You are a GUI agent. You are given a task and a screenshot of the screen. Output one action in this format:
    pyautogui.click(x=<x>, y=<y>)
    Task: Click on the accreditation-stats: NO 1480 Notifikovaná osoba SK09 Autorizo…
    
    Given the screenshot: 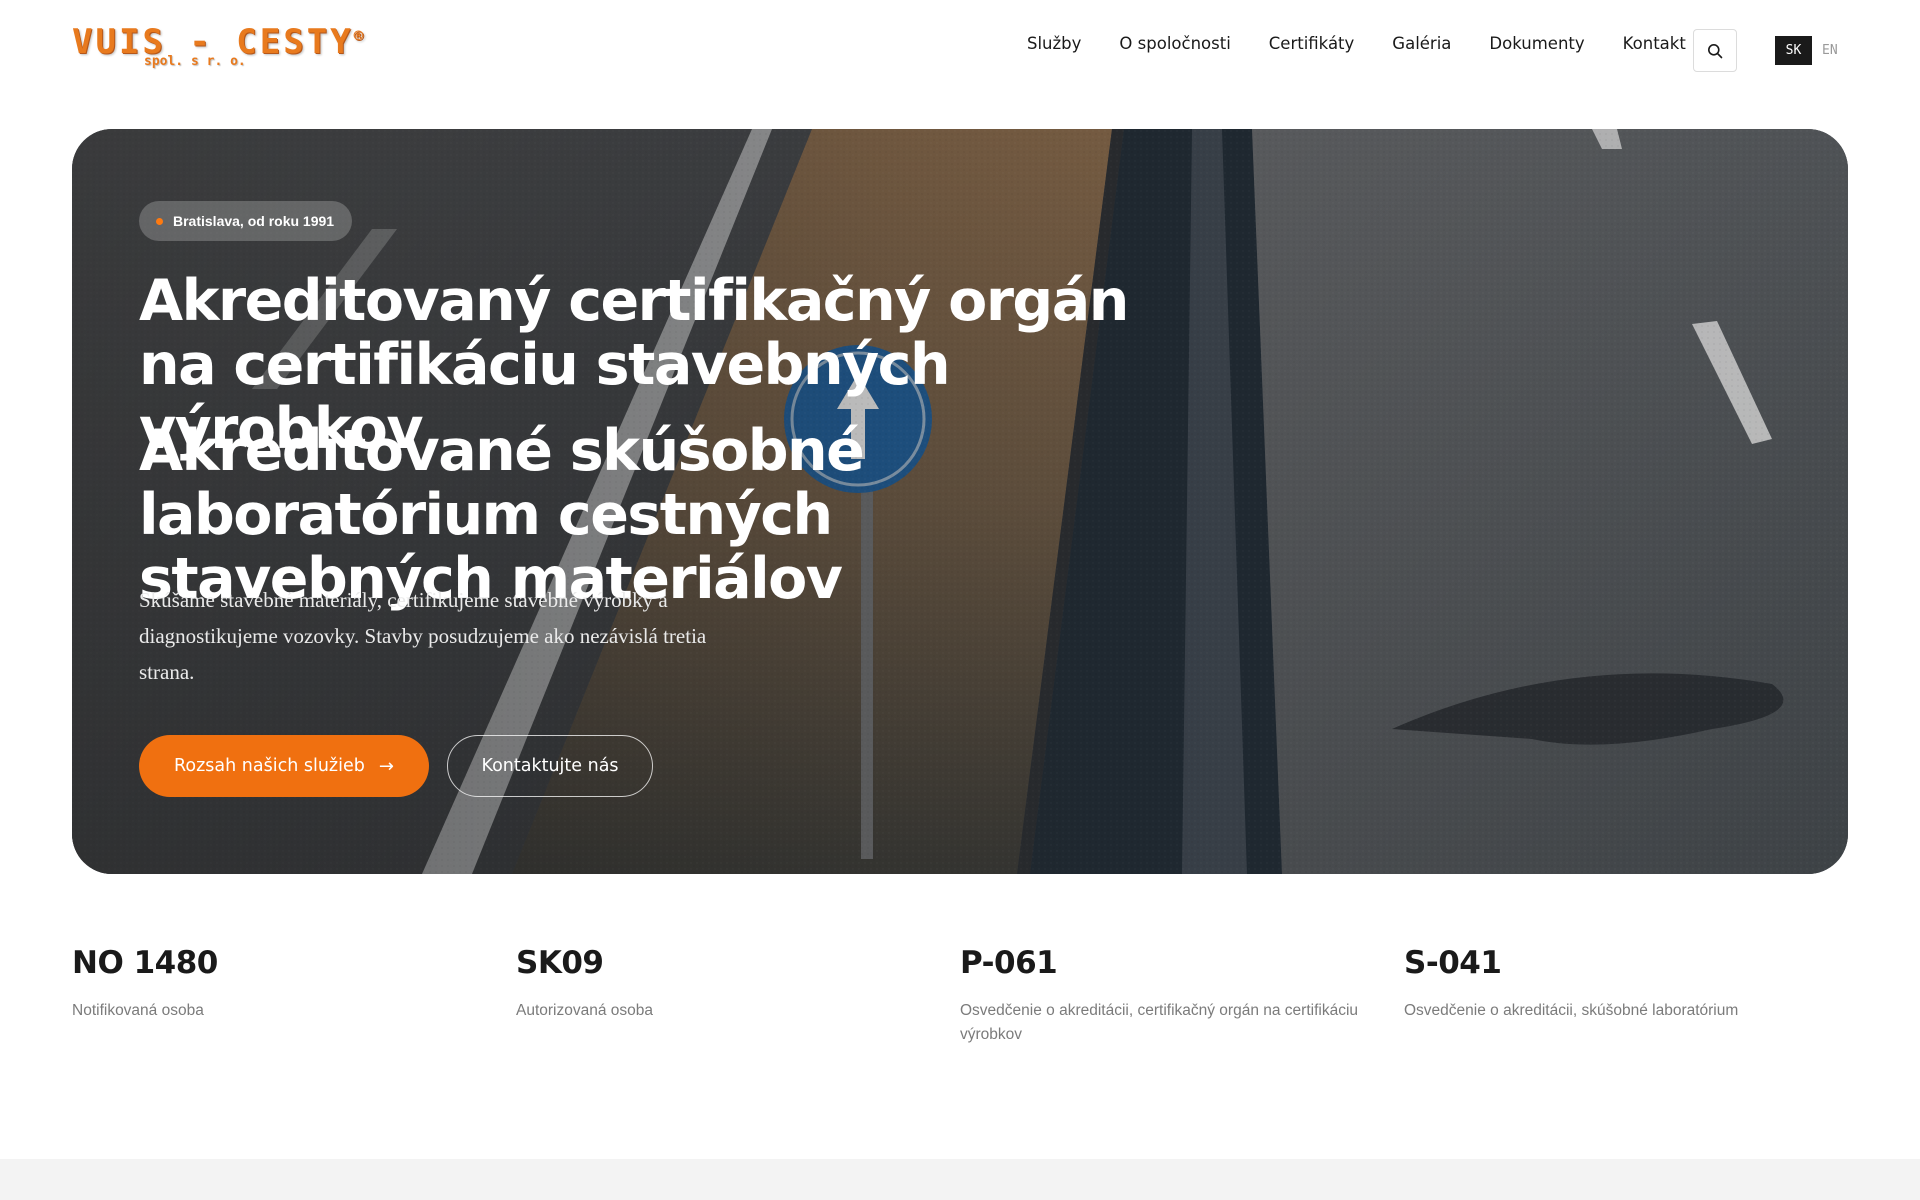 What is the action you would take?
    pyautogui.click(x=960, y=996)
    